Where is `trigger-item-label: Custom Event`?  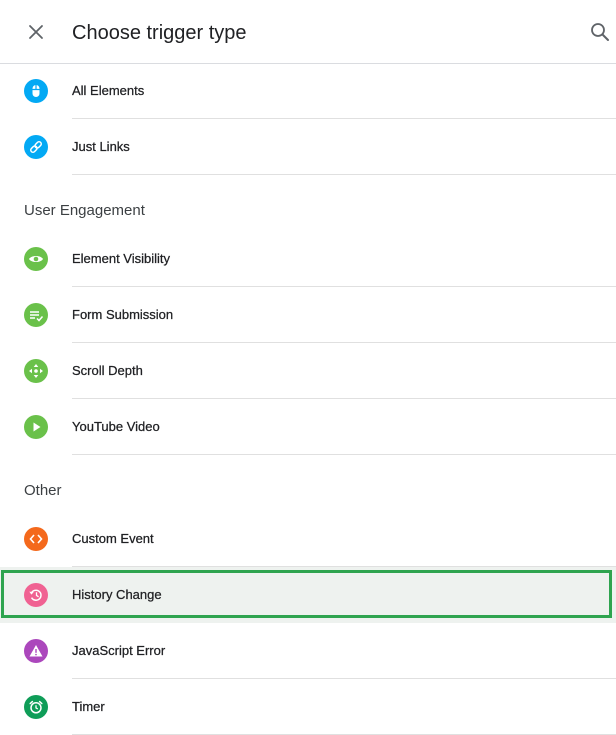 trigger-item-label: Custom Event is located at coordinates (113, 538).